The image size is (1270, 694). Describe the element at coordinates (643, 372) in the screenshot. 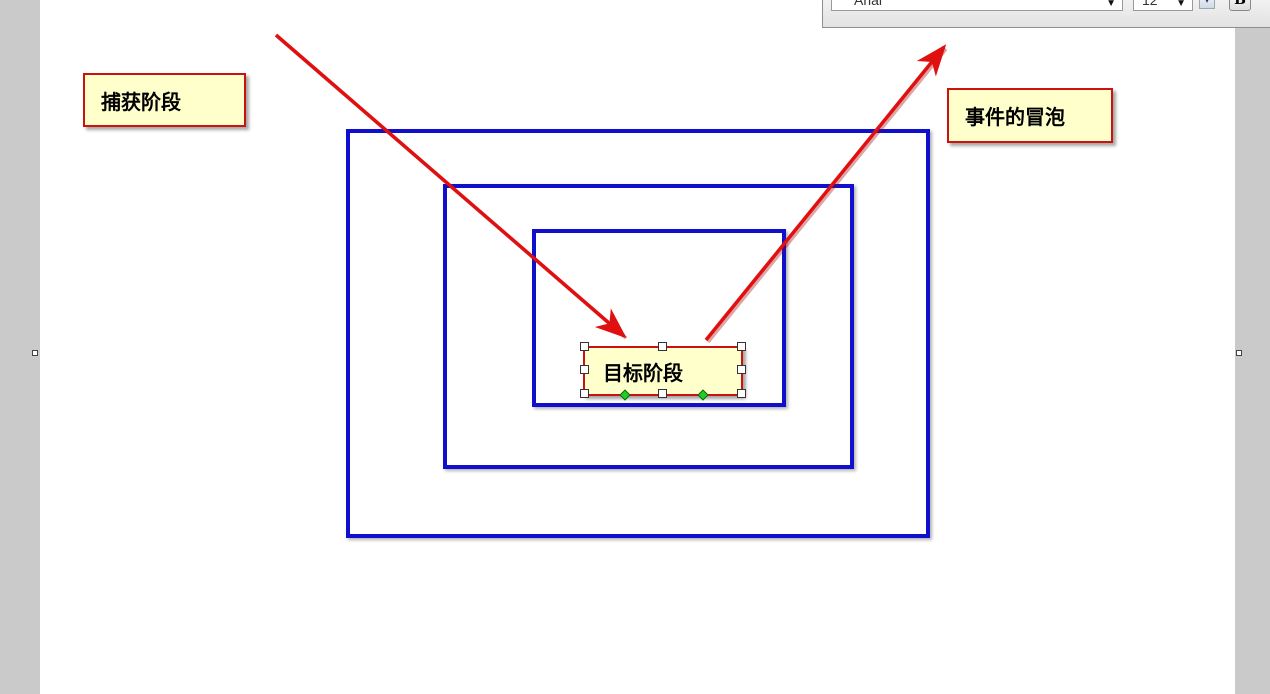

I see `target-phase-label: 目标阶段` at that location.